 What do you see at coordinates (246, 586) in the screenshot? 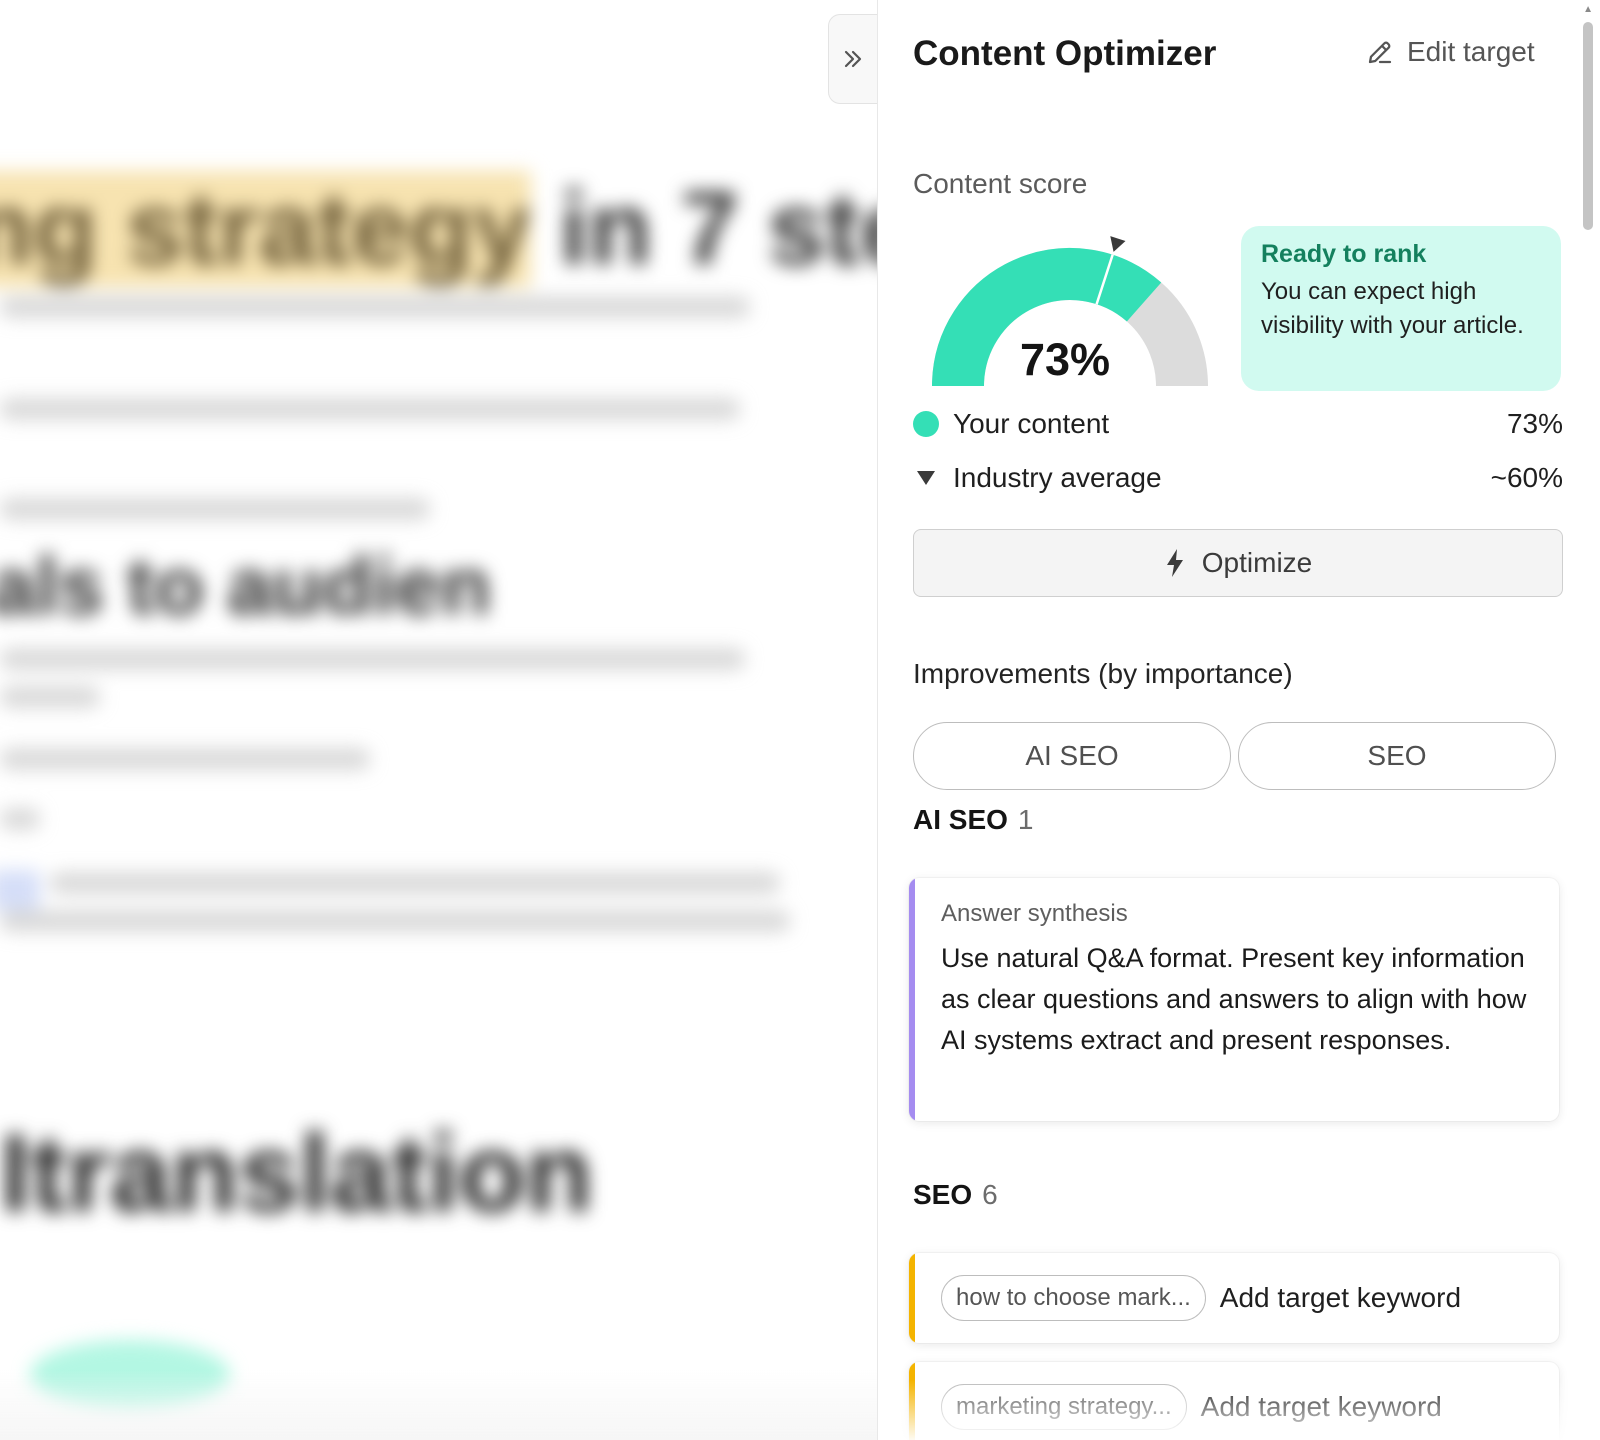
I see `article-heading-2: als to audien` at bounding box center [246, 586].